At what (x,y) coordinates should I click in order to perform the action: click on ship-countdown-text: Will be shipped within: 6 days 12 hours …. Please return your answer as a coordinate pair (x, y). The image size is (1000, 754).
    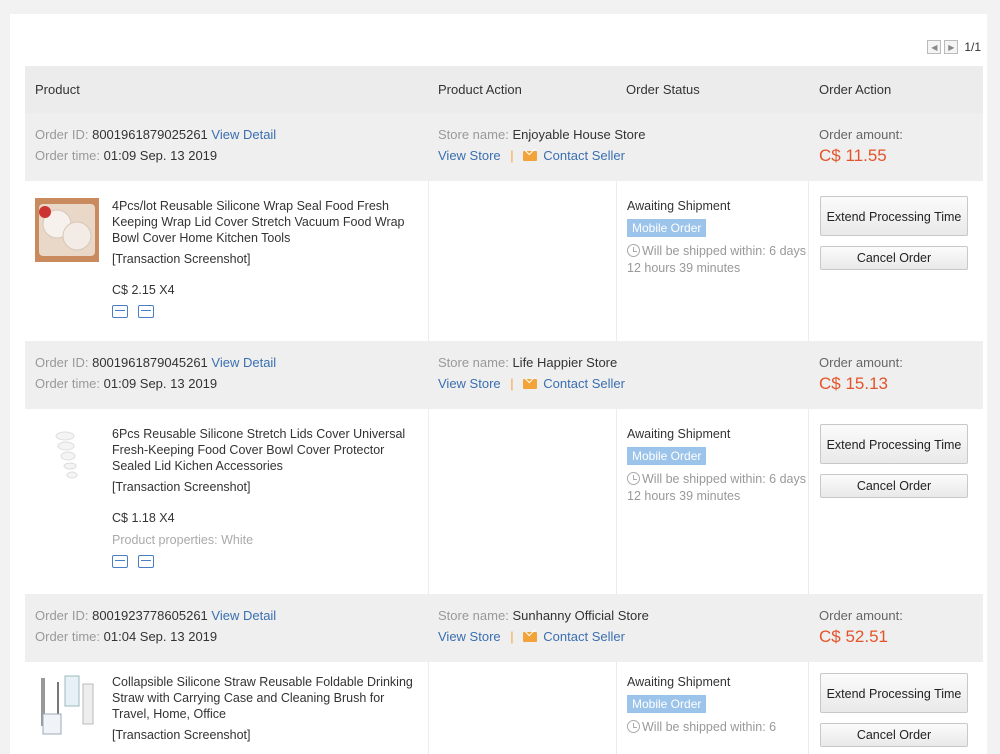
    Looking at the image, I should click on (716, 487).